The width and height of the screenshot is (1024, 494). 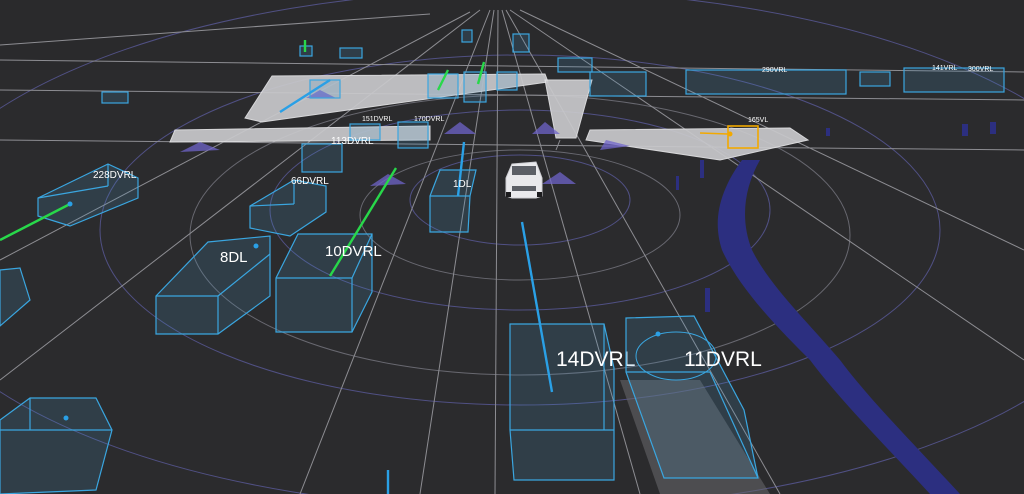 I want to click on tracked-object-14: 14DVRL, so click(x=572, y=351).